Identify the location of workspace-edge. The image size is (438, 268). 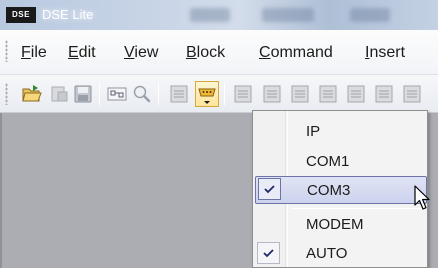
(1, 190).